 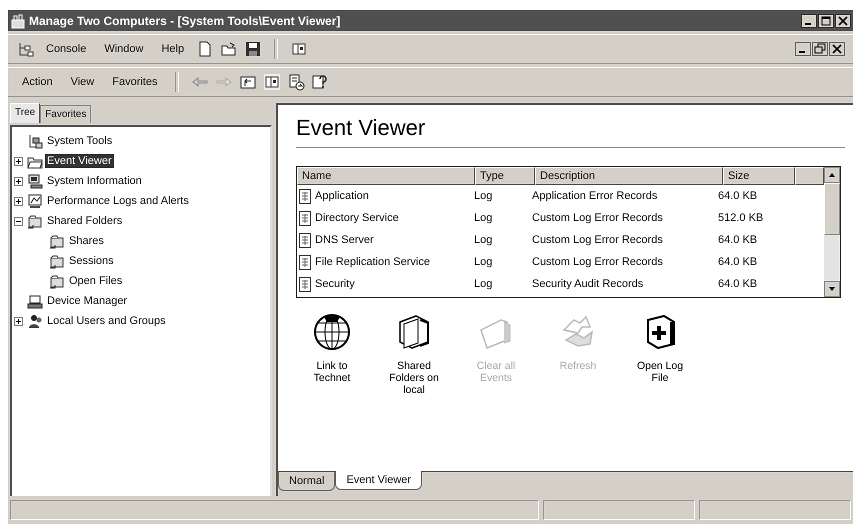 I want to click on task-link: Link to Technet, so click(x=332, y=354).